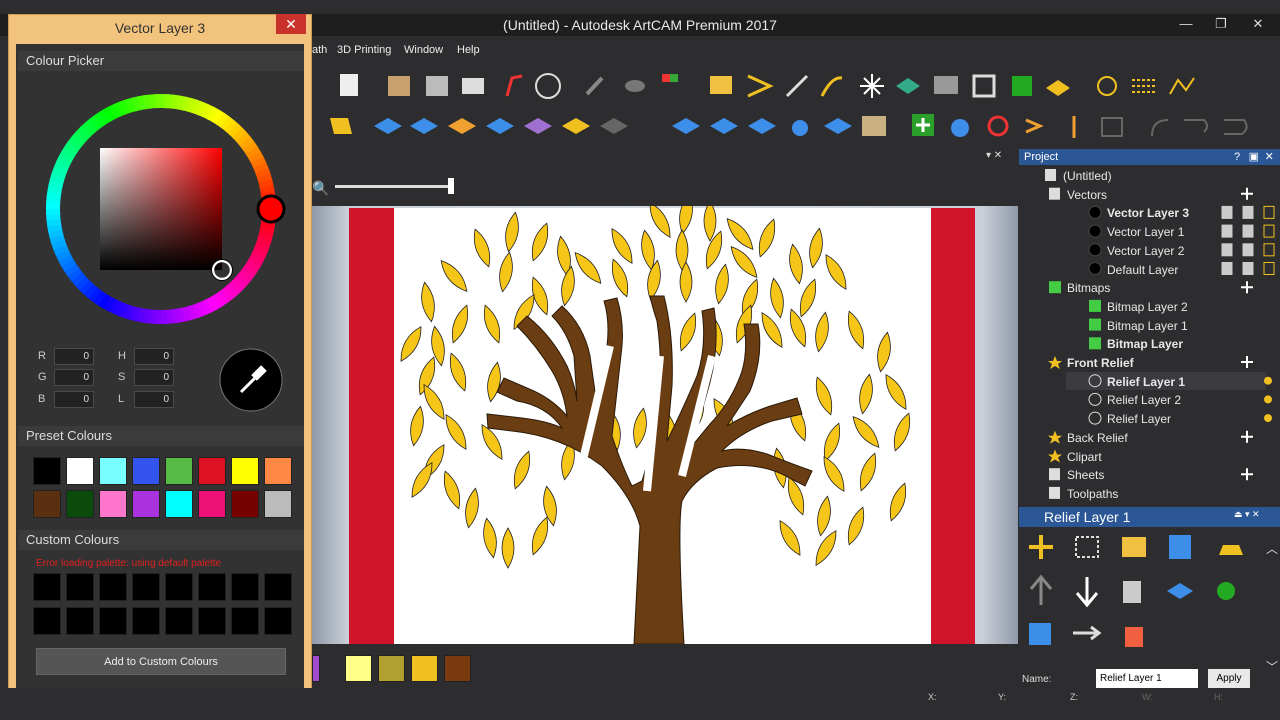 The image size is (1280, 720). I want to click on menu-help: Help, so click(468, 50).